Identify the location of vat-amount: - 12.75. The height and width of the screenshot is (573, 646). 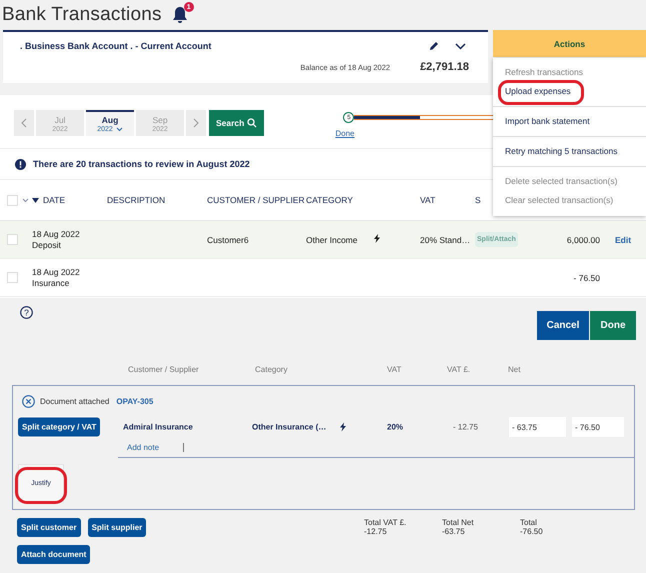
(465, 427).